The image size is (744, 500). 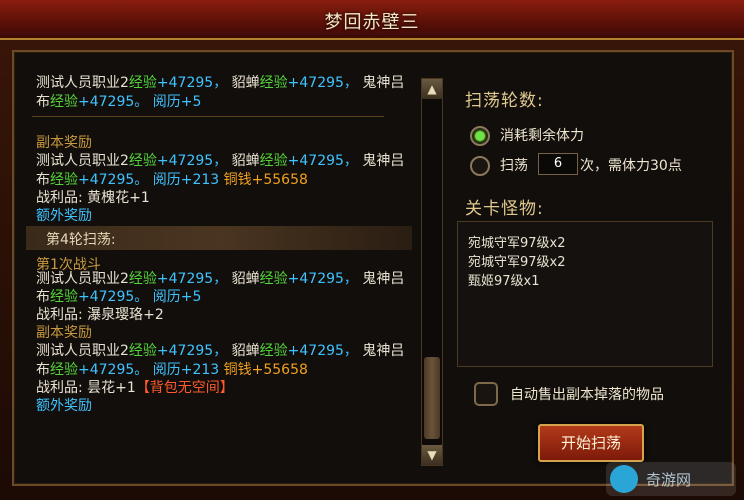 I want to click on log-segment: +213, so click(x=200, y=180).